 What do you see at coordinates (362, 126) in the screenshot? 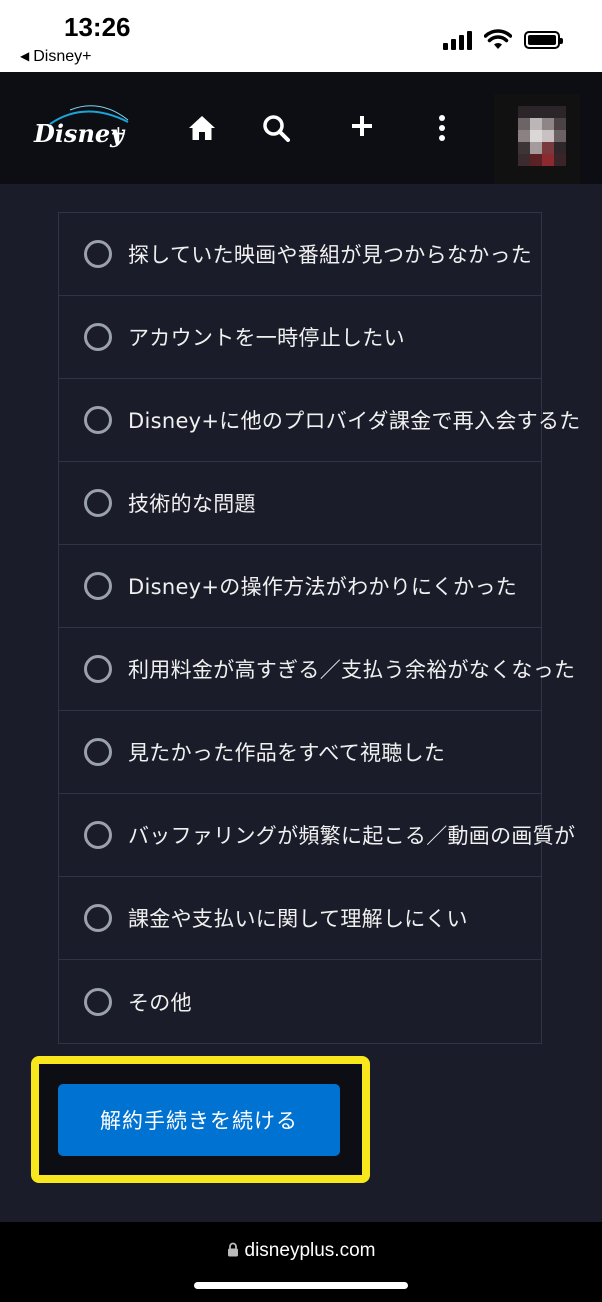
I see `plus-icon` at bounding box center [362, 126].